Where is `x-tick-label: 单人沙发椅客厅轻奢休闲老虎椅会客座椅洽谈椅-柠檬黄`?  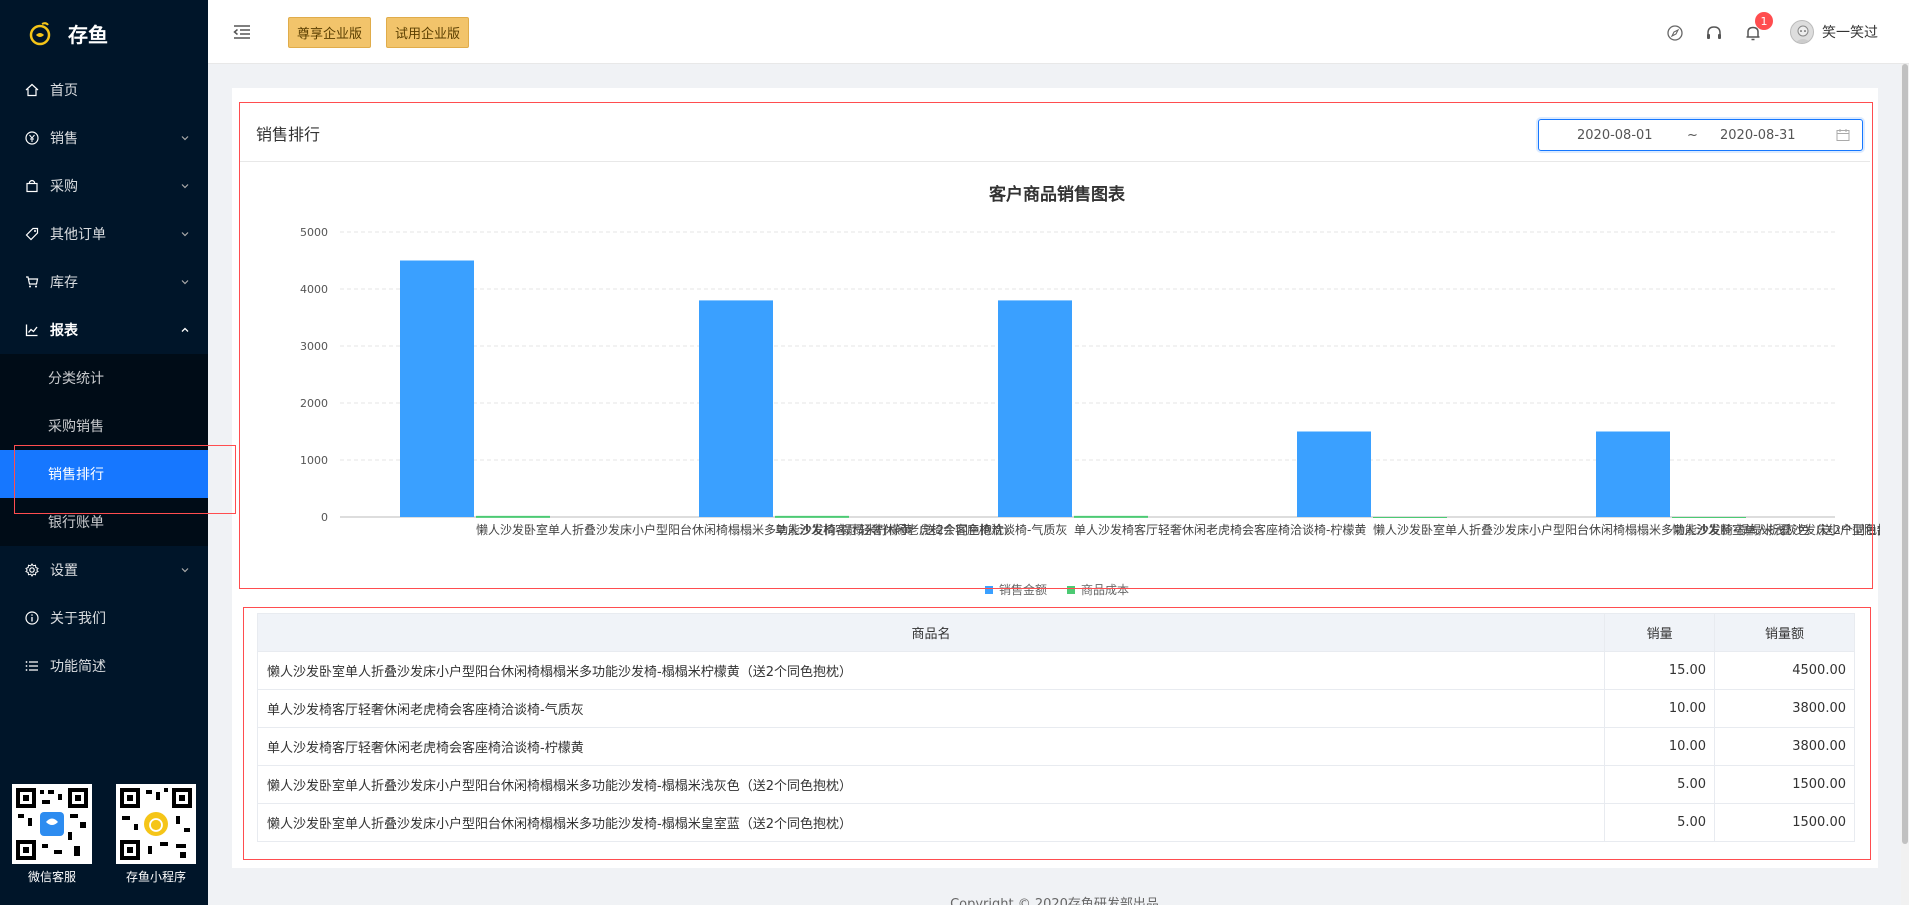 x-tick-label: 单人沙发椅客厅轻奢休闲老虎椅会客座椅洽谈椅-柠檬黄 is located at coordinates (1220, 529).